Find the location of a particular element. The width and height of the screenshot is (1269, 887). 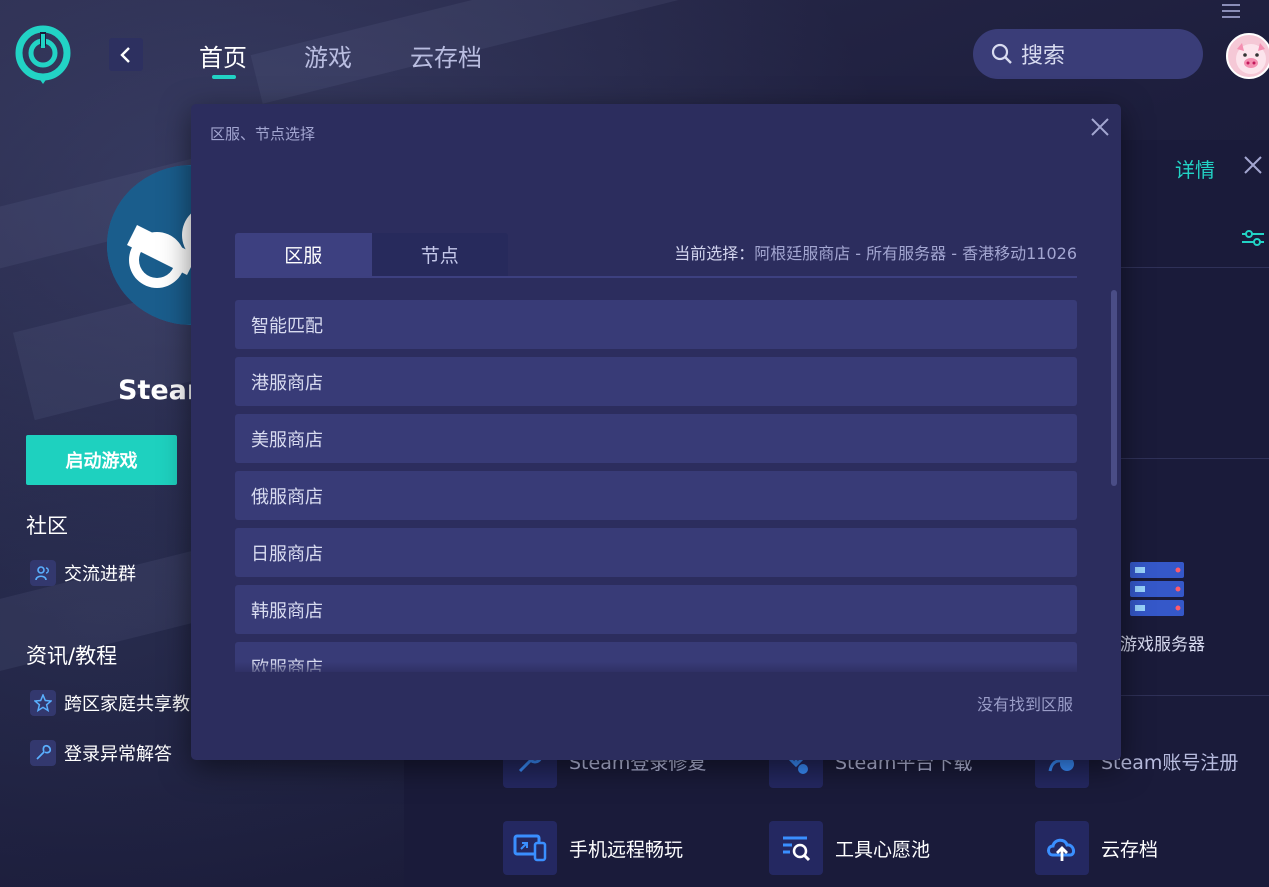

tool-cloud-save: 云存档 is located at coordinates (1096, 848).